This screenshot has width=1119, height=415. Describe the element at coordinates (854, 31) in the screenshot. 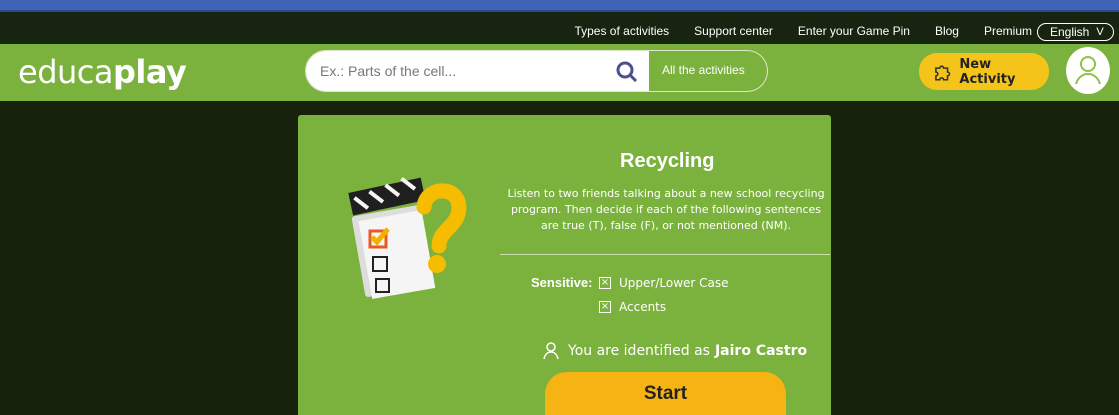

I see `top-link-game-pin: Enter your Game Pin` at that location.